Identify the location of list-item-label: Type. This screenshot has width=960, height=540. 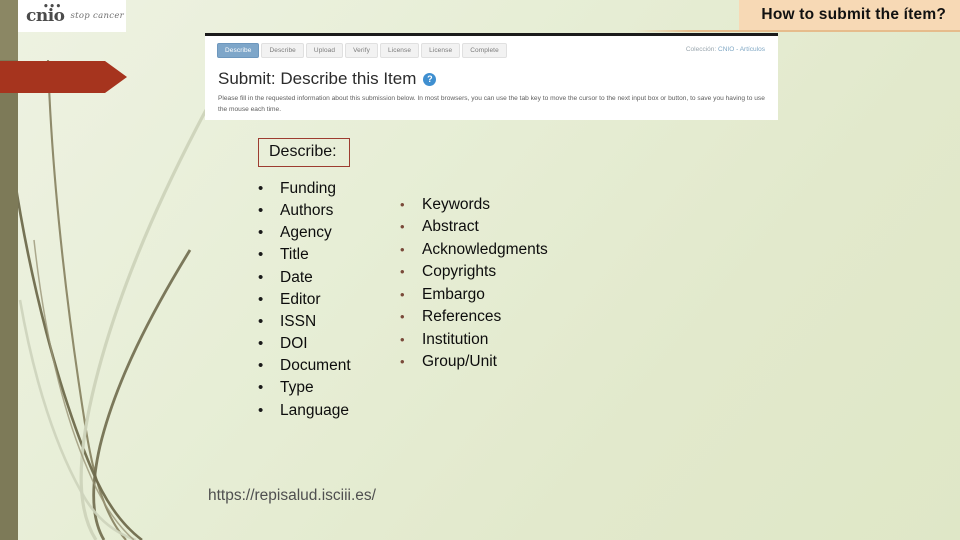
(297, 388).